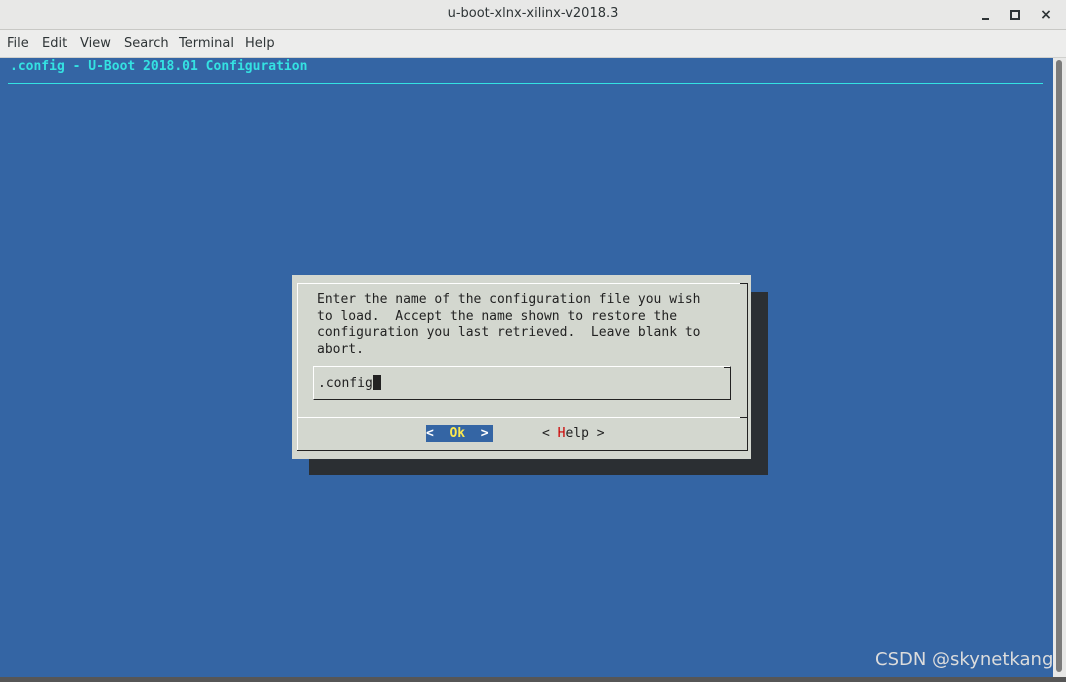 The height and width of the screenshot is (682, 1066). I want to click on window-title: u-boot-xlnx-xilinx-v2018.3, so click(533, 13).